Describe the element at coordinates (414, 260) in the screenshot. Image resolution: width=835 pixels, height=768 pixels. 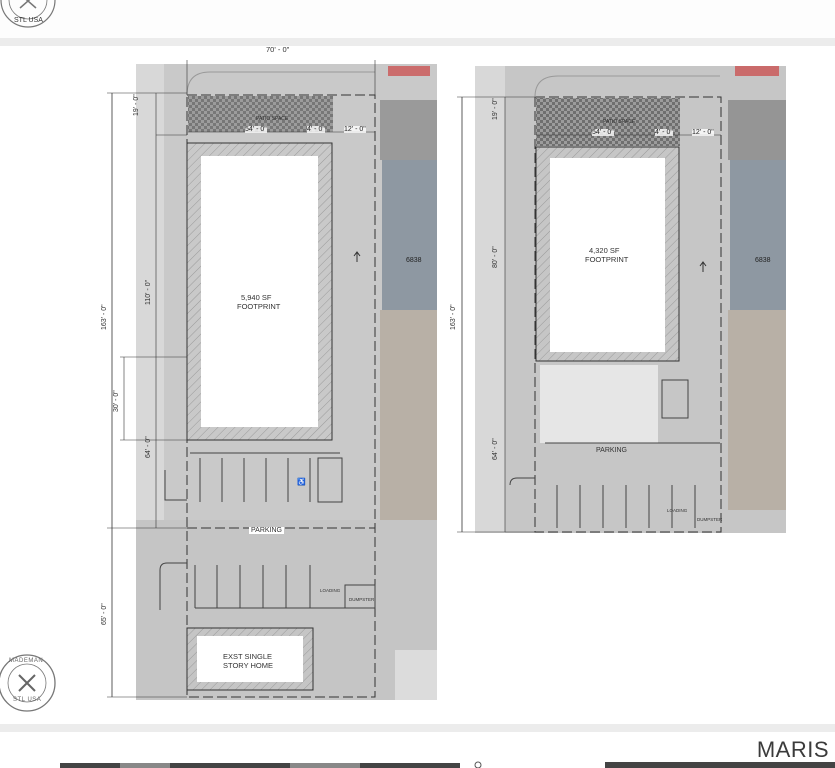
I see `left-house-number: 6838` at that location.